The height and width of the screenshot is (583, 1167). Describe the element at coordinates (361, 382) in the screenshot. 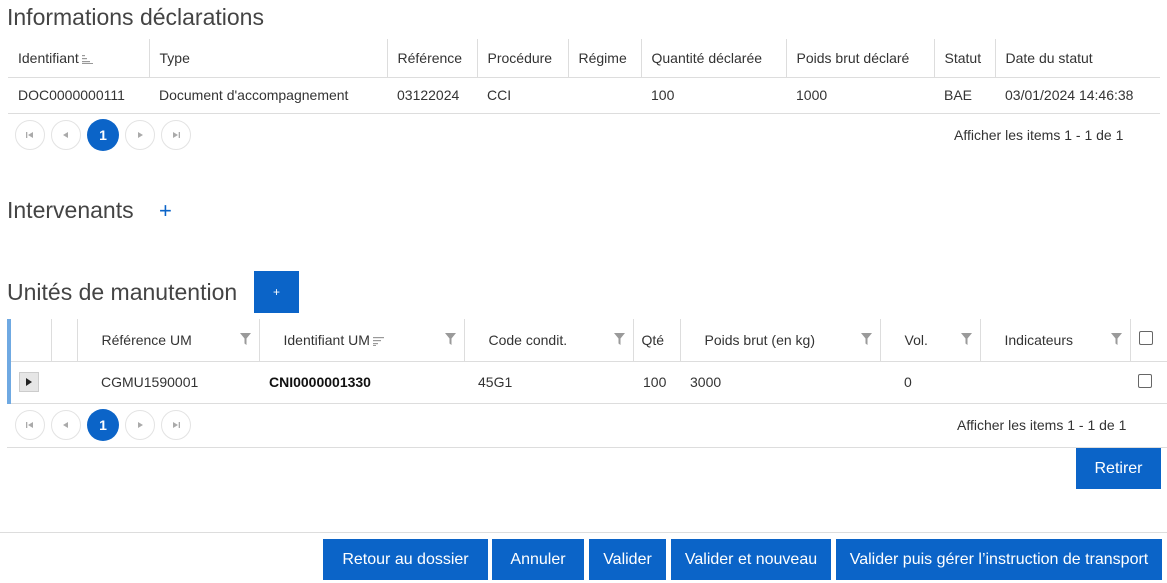

I see `cell-identifiant-um: CNI0000001330` at that location.